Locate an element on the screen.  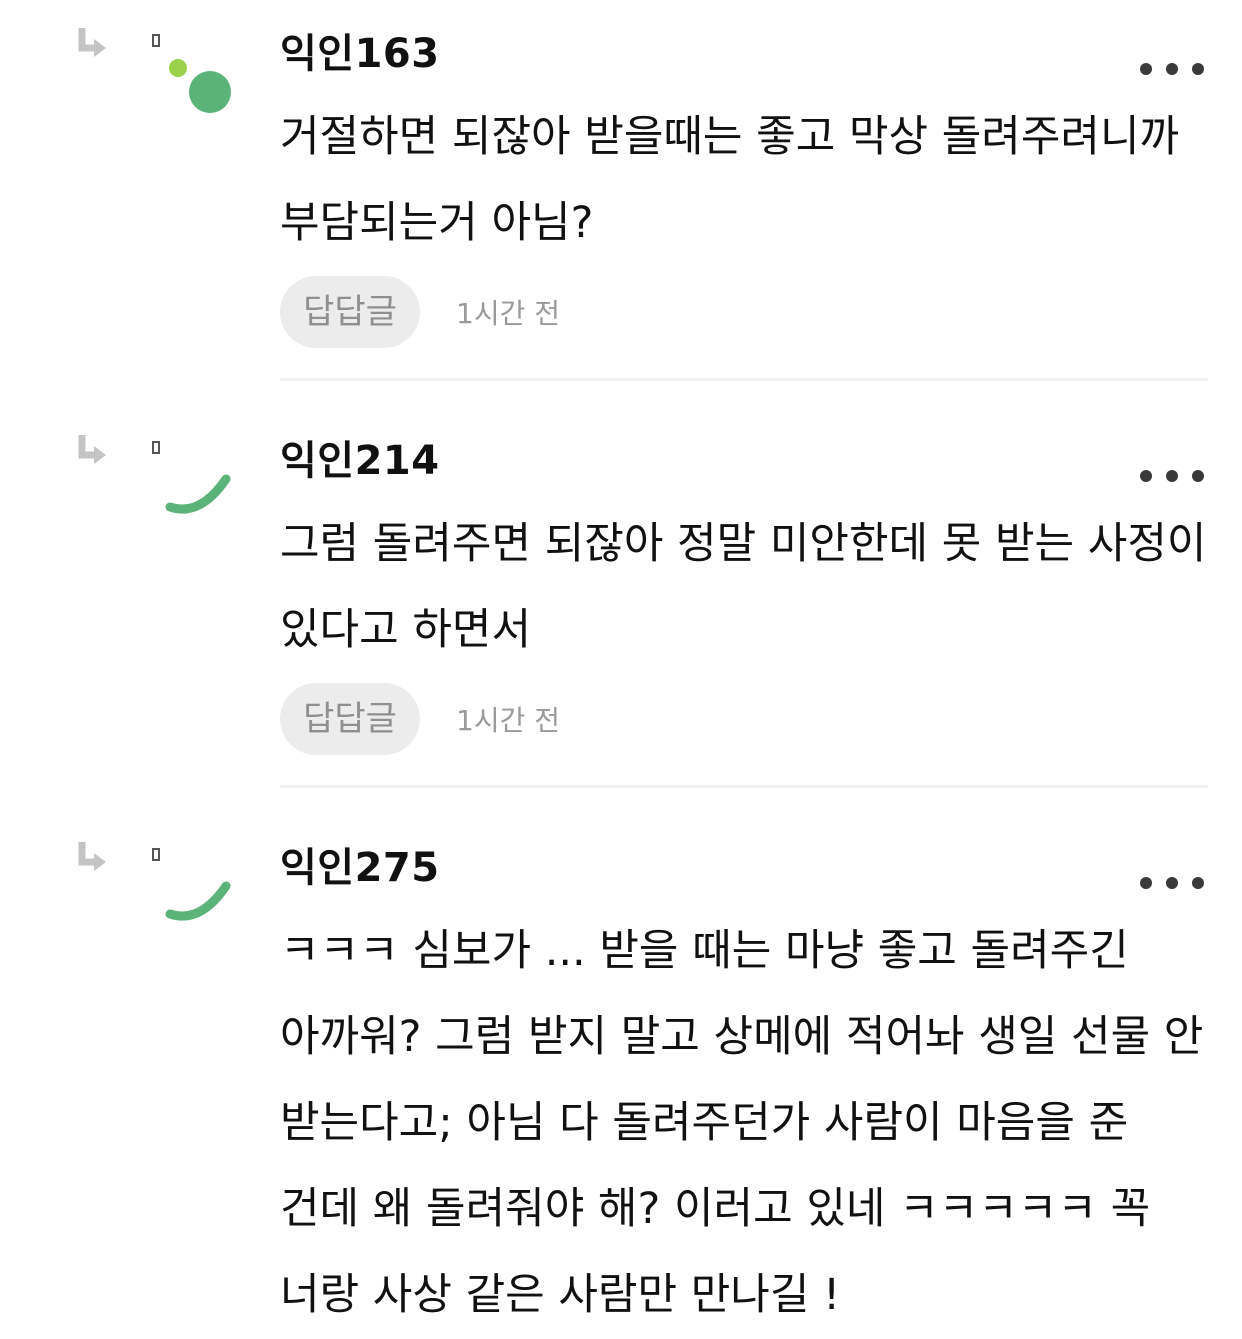
comment-author: 익인214 is located at coordinates (360, 461).